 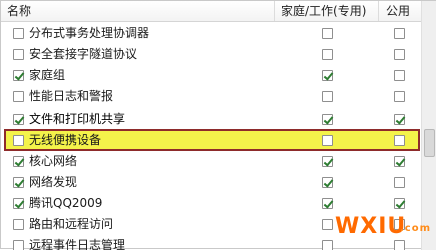 I want to click on site-watermark-logo: WXIU .com, so click(x=383, y=227).